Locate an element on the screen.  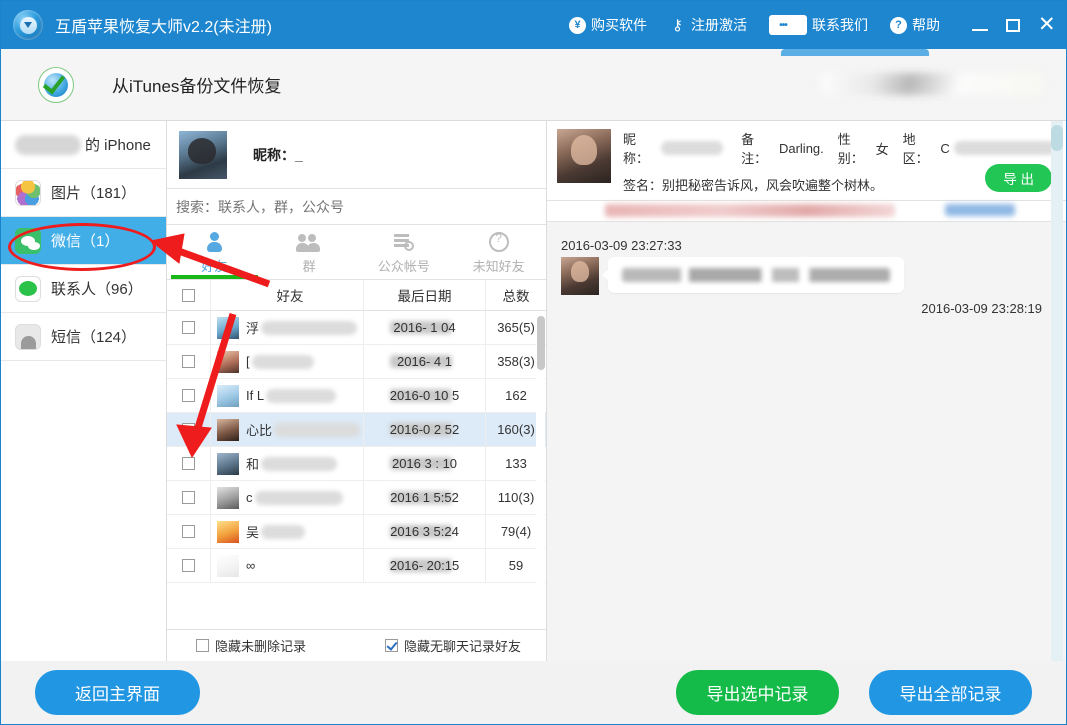
search-bar is located at coordinates (356, 207).